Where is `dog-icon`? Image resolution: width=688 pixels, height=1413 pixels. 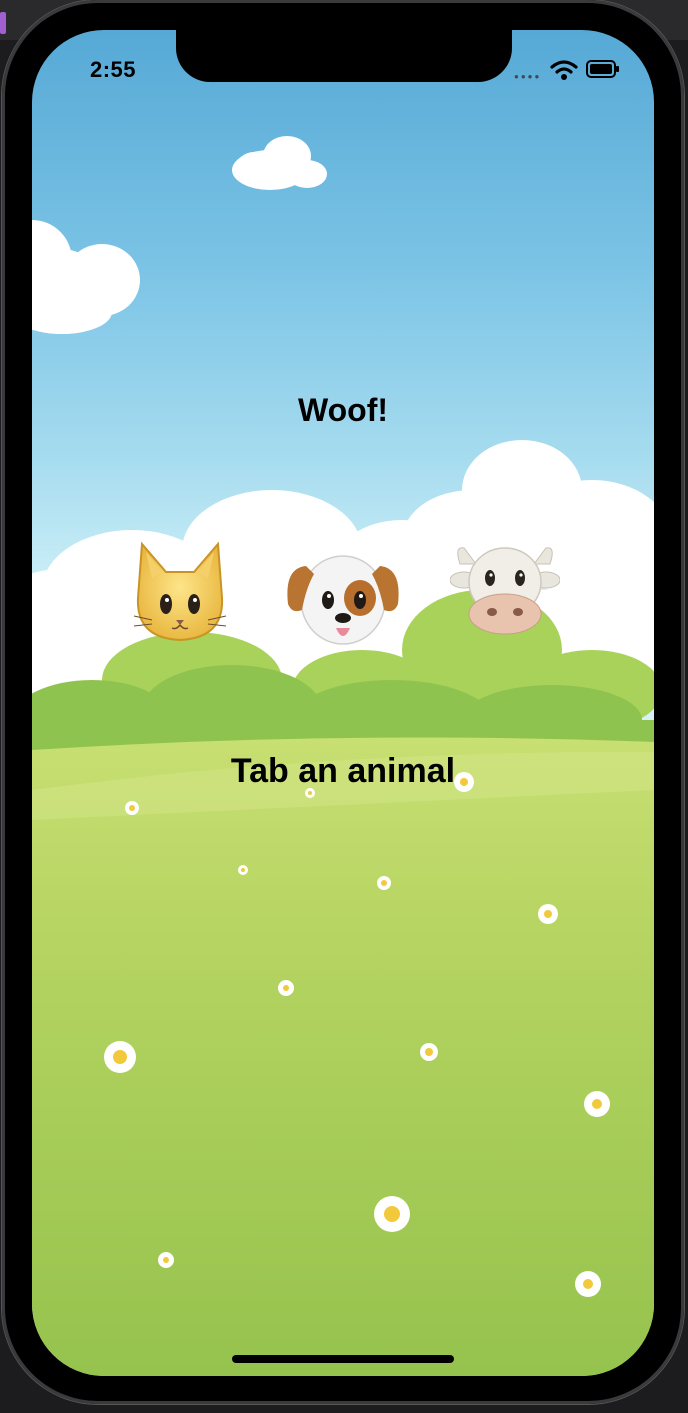
dog-icon is located at coordinates (343, 600).